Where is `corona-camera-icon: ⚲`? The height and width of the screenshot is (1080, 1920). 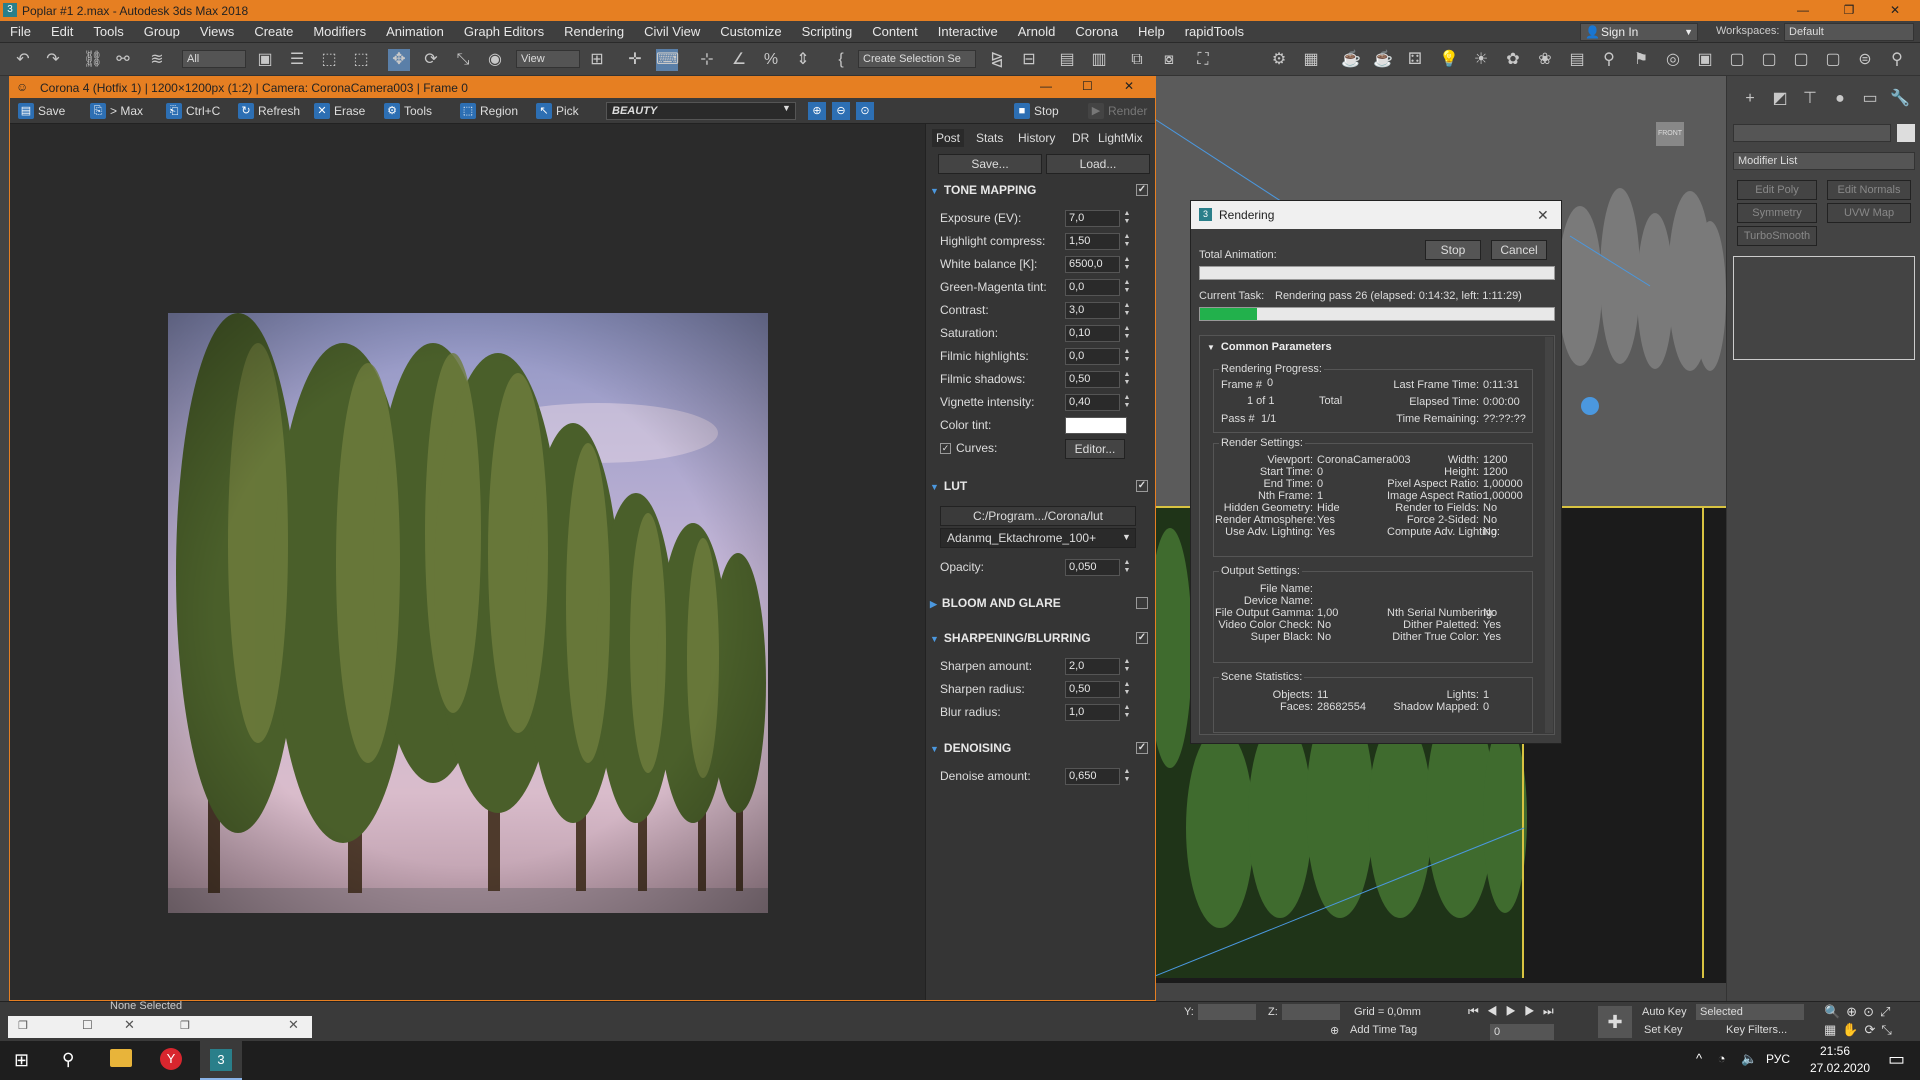
corona-camera-icon: ⚲ is located at coordinates (1609, 60).